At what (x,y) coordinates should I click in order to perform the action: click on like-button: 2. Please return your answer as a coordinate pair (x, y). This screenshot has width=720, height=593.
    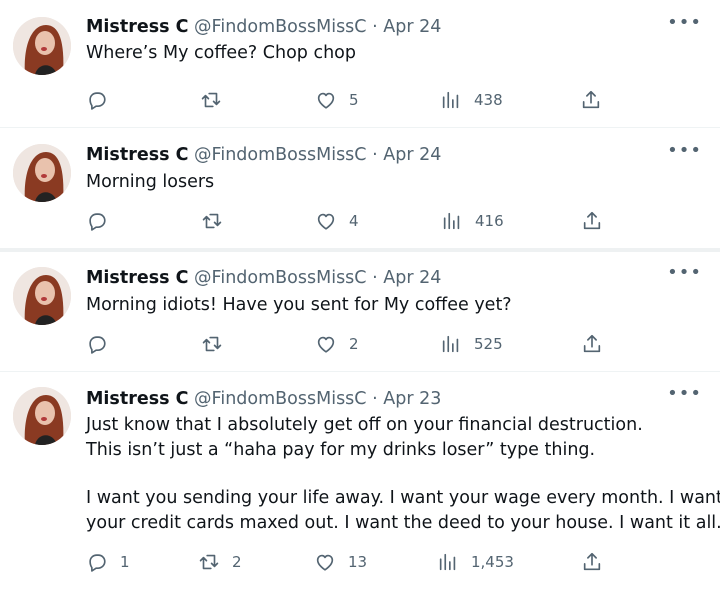
    Looking at the image, I should click on (337, 344).